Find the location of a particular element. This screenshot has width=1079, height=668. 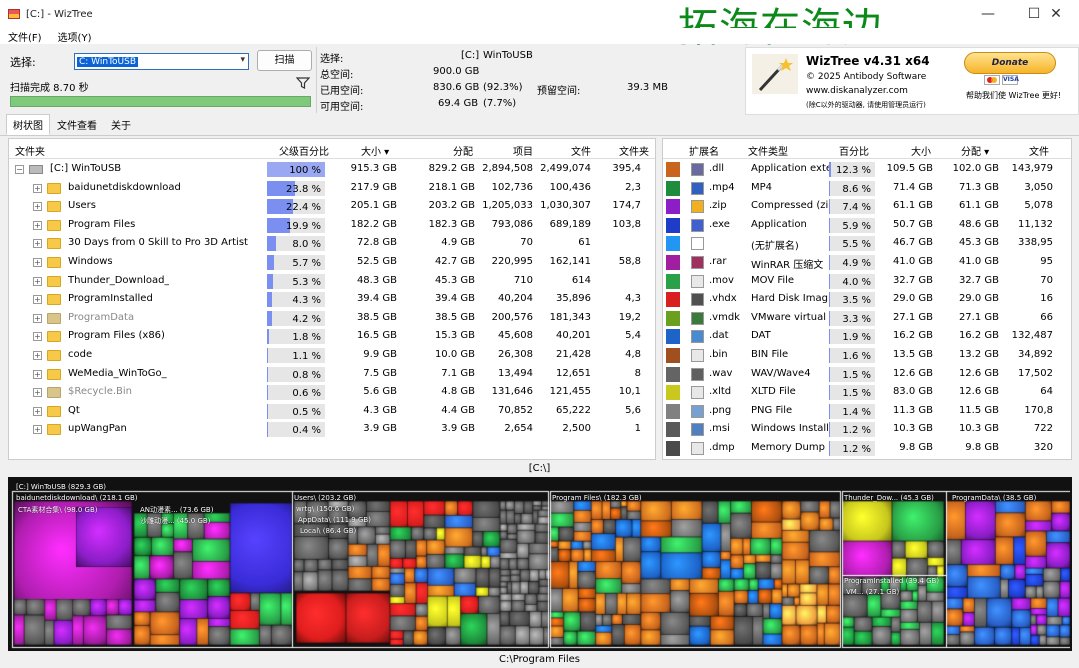

ext-row: .rar WinRAR 压缩文 4.9 % 41.0 GB 41.0 GB 95 is located at coordinates (867, 262).